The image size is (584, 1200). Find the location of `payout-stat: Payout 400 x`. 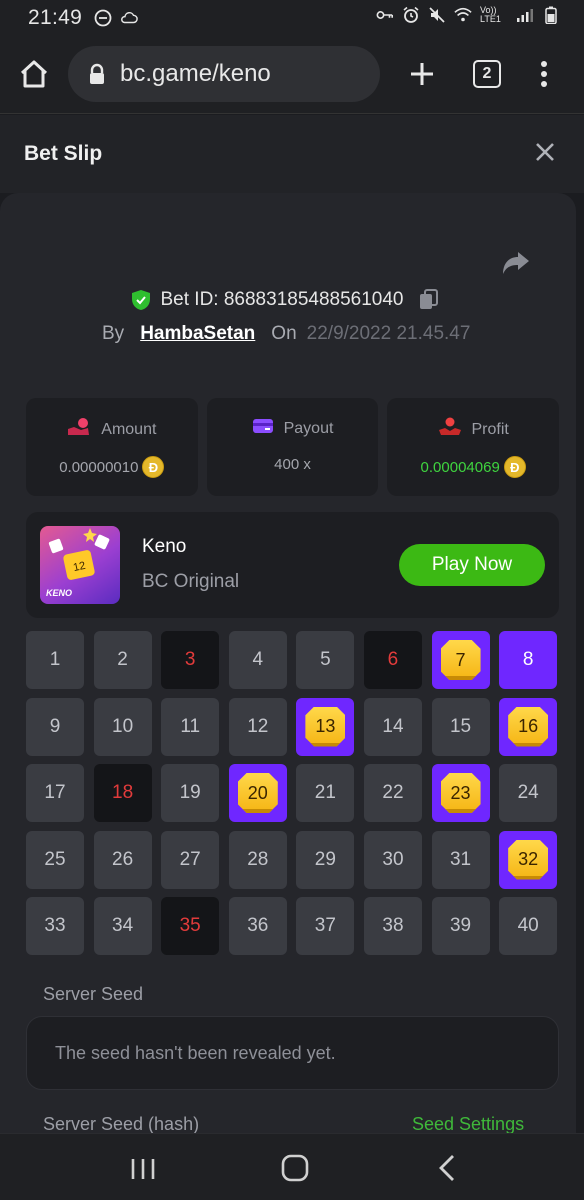

payout-stat: Payout 400 x is located at coordinates (292, 447).